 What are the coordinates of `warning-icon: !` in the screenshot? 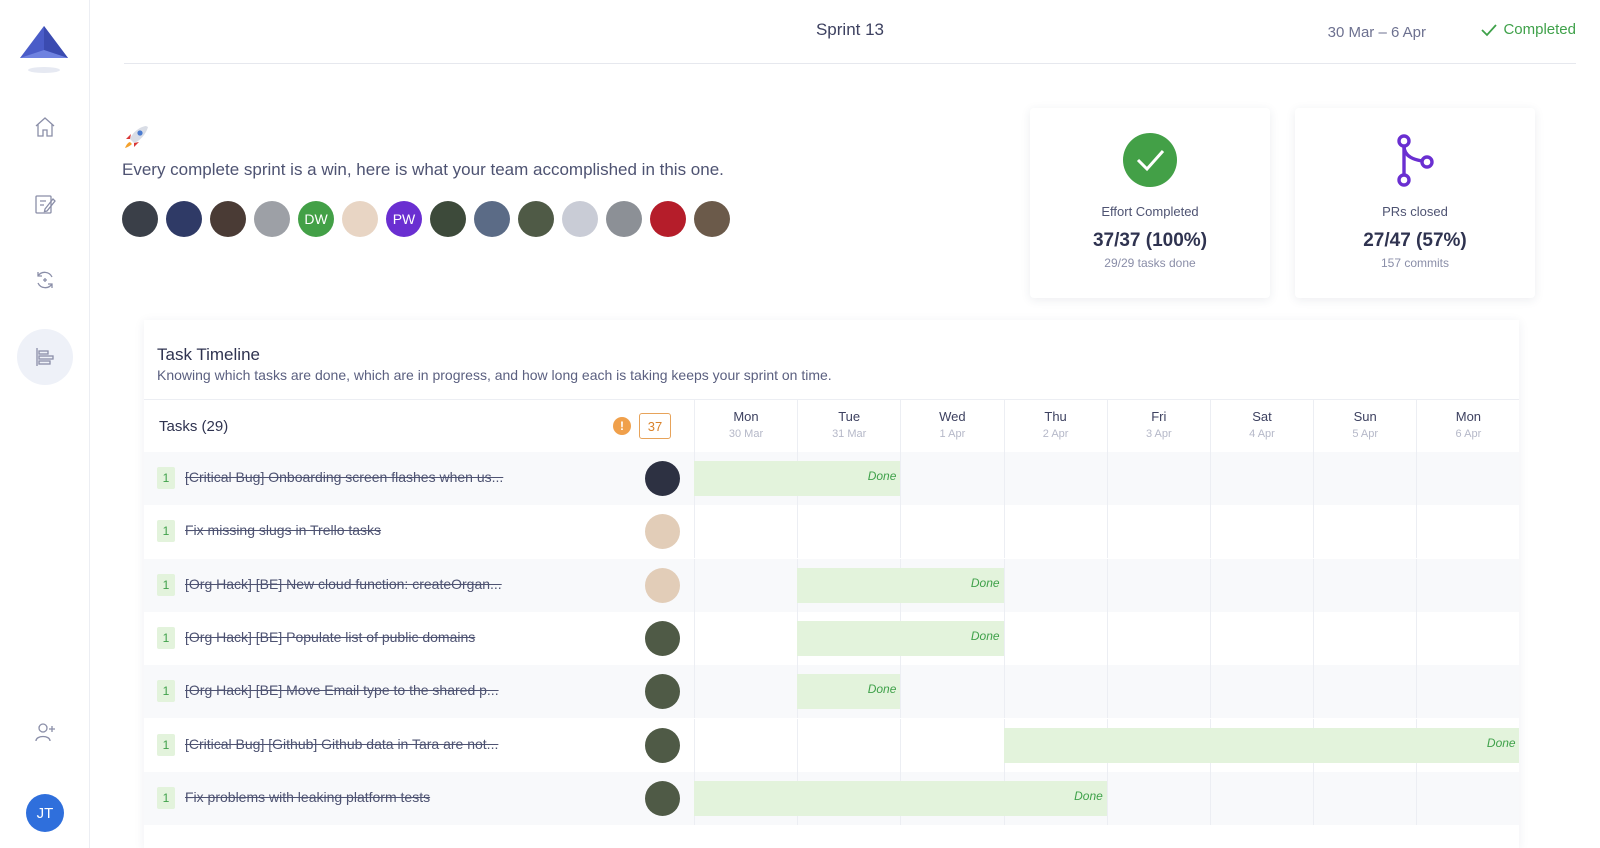 It's located at (622, 426).